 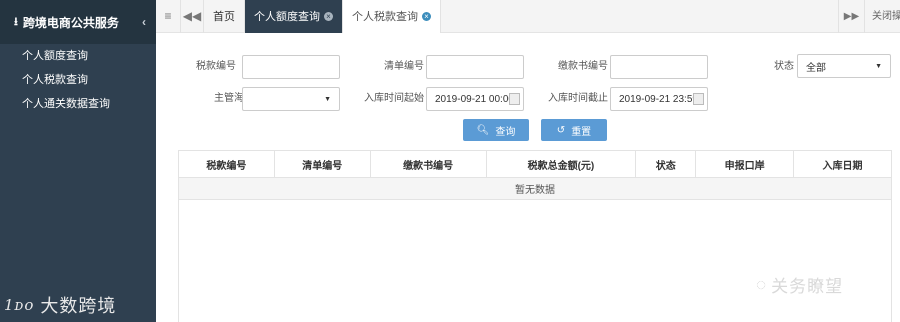 What do you see at coordinates (385, 17) in the screenshot?
I see `tab-label: 个人税款查询` at bounding box center [385, 17].